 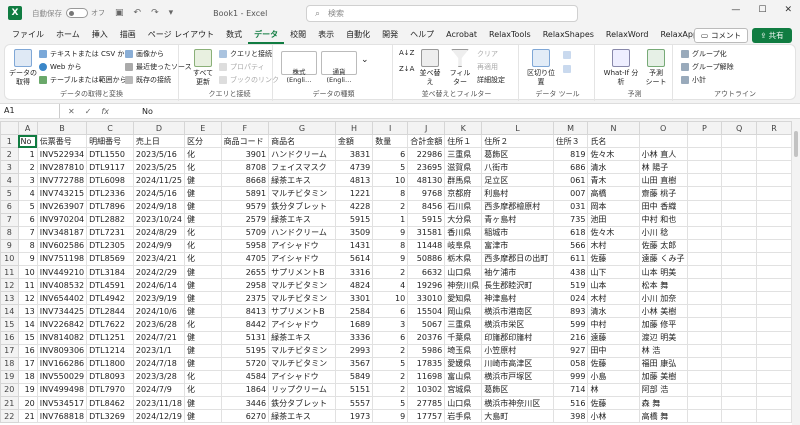 What do you see at coordinates (517, 141) in the screenshot?
I see `cell: 住所２` at bounding box center [517, 141].